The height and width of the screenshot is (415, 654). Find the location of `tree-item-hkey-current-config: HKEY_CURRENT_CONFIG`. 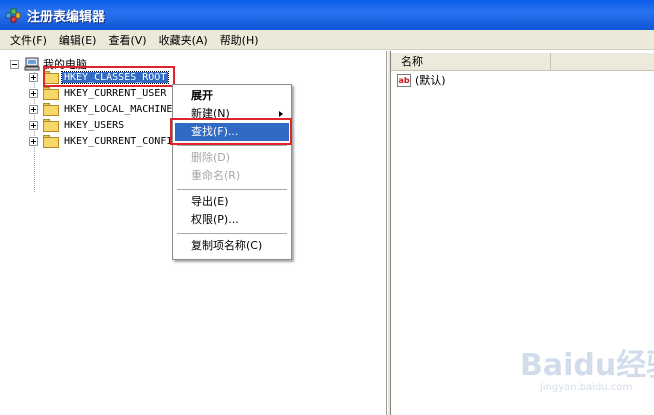

tree-item-hkey-current-config: HKEY_CURRENT_CONFIG is located at coordinates (104, 141).